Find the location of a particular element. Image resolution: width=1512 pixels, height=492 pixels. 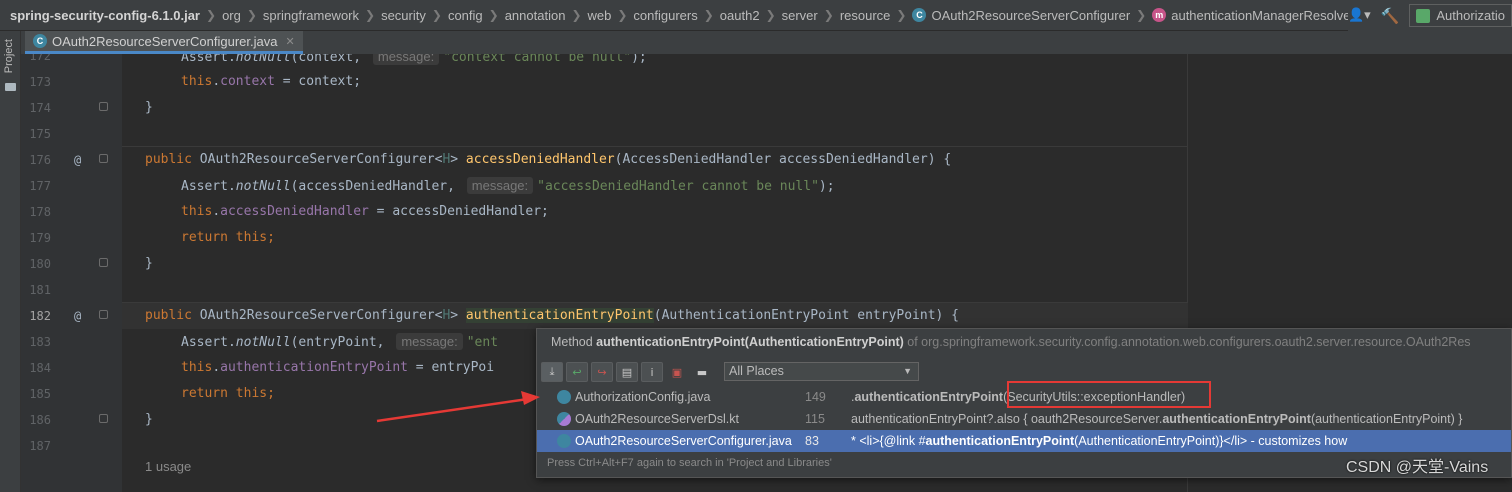

code-token: "context cannot be null" is located at coordinates (537, 59).